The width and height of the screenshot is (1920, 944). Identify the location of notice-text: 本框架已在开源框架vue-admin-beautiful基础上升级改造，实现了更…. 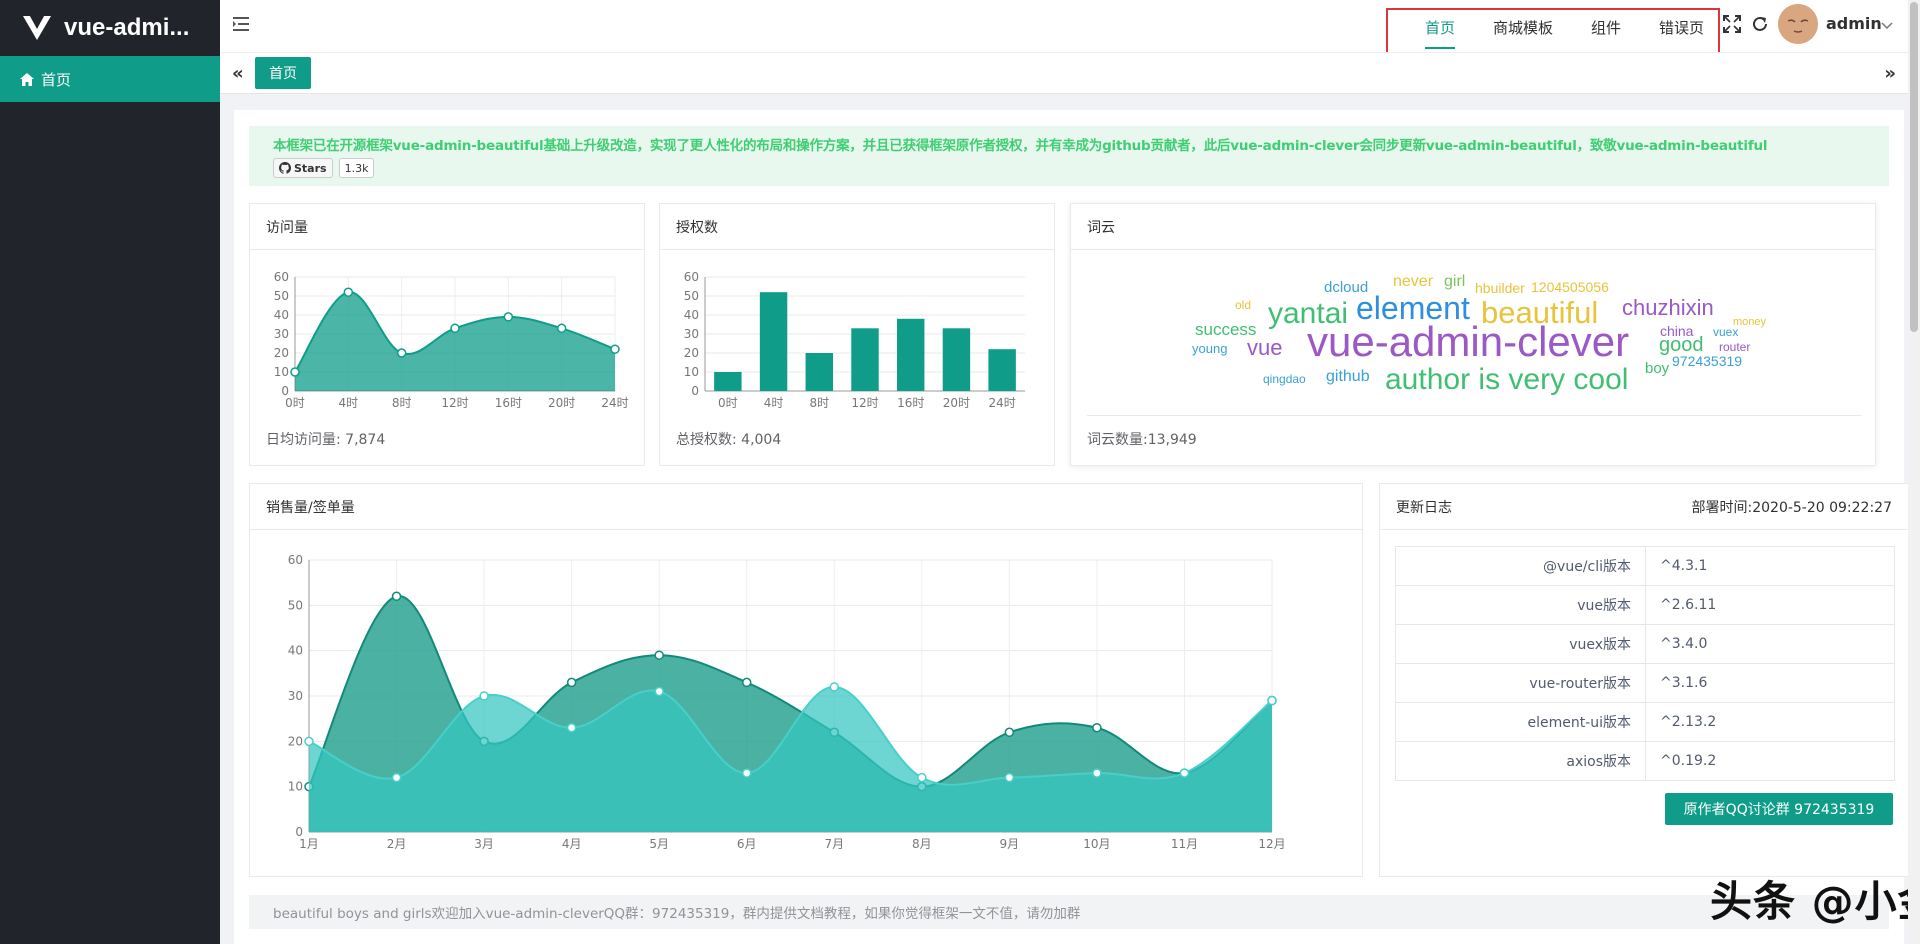
(1020, 146).